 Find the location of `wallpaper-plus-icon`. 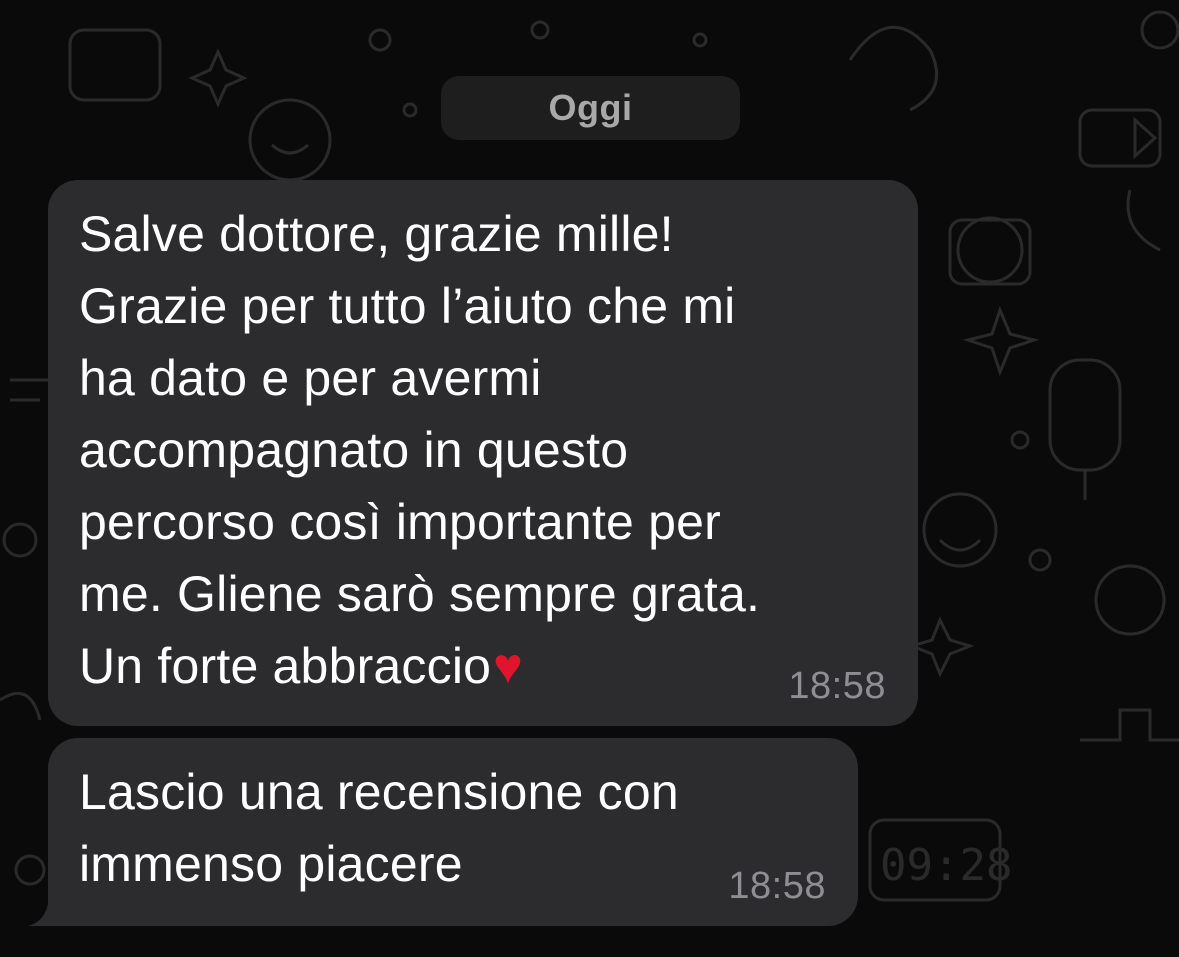

wallpaper-plus-icon is located at coordinates (1129, 725).